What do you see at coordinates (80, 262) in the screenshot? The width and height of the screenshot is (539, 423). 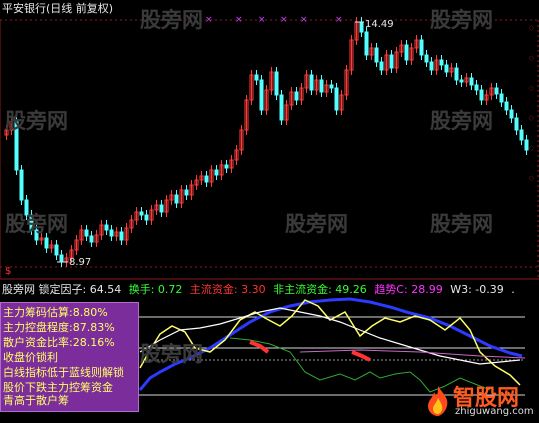 I see `low-price-label: 8.97` at bounding box center [80, 262].